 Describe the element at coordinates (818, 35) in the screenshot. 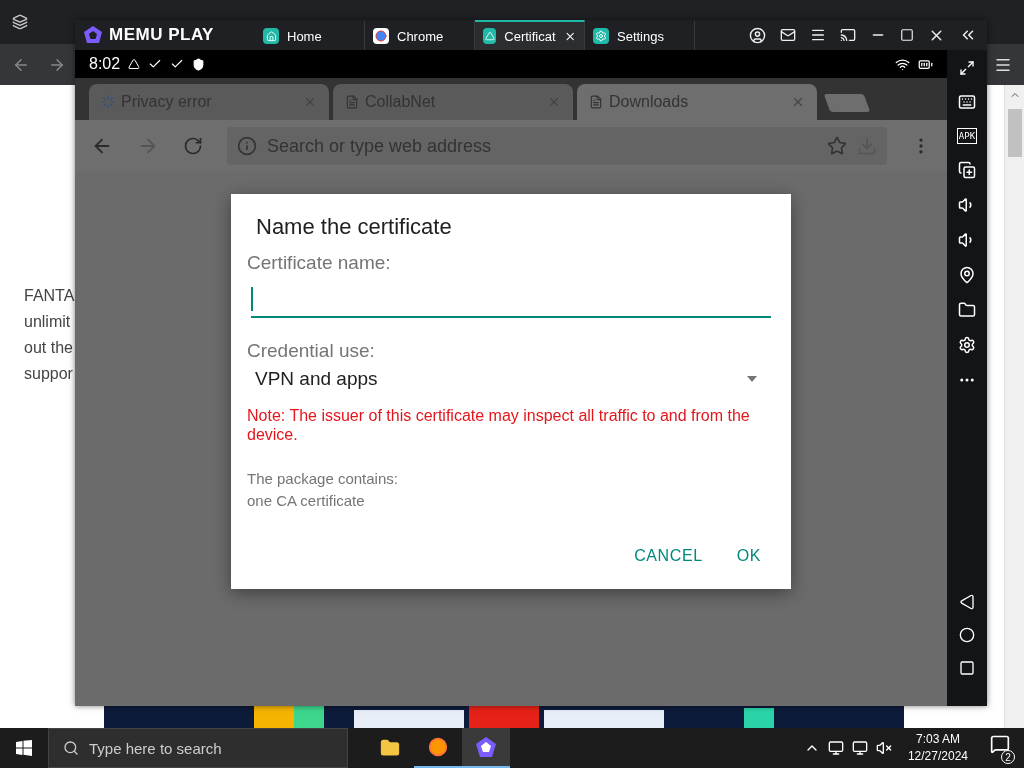

I see `menu-icon` at that location.